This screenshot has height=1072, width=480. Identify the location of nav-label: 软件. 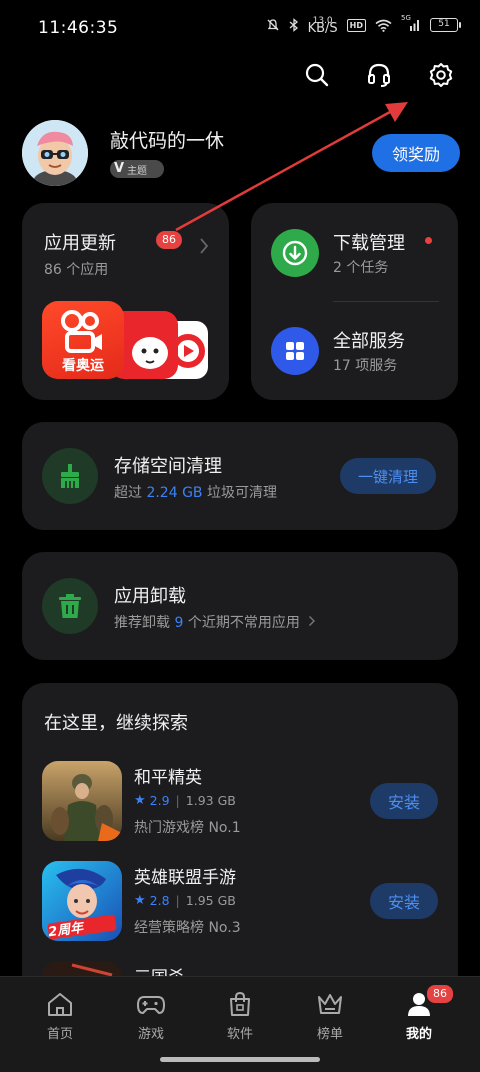
(239, 1034).